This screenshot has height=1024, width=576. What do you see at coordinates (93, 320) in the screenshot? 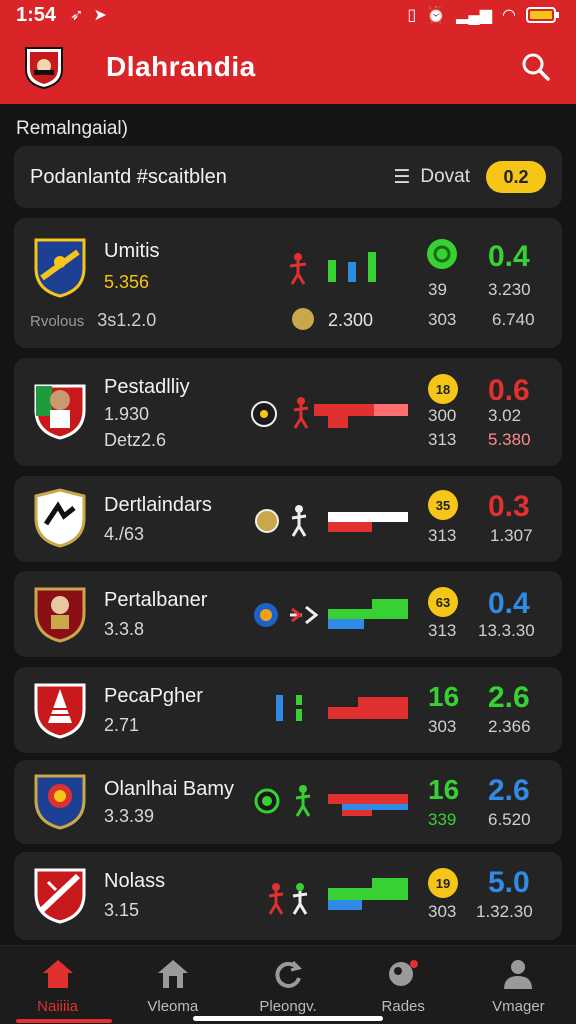
I see `team-detail: Rvolous 3s1.2.0` at bounding box center [93, 320].